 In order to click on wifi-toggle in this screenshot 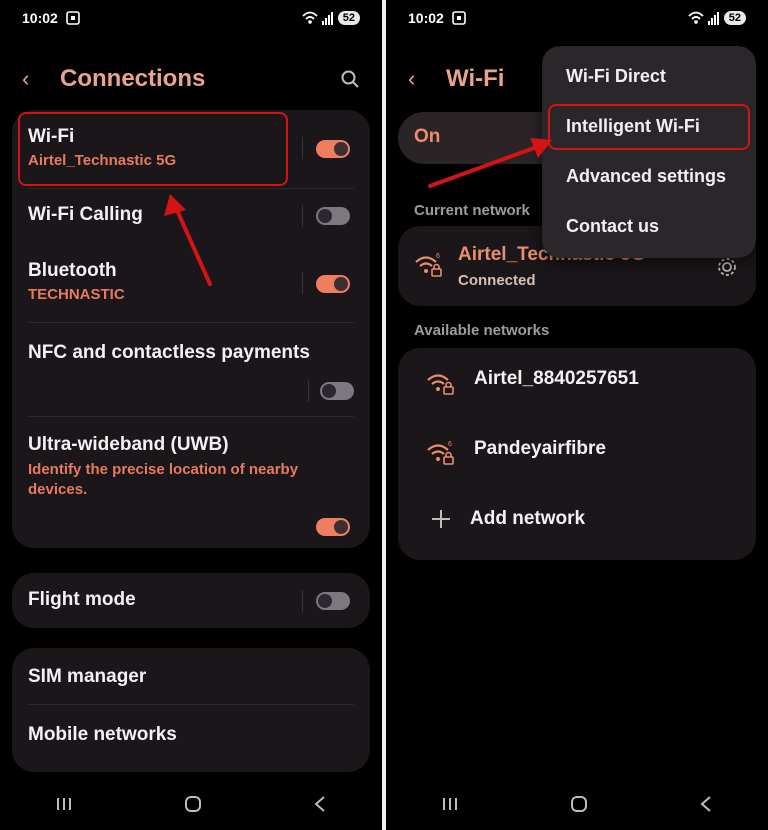, I will do `click(333, 149)`.